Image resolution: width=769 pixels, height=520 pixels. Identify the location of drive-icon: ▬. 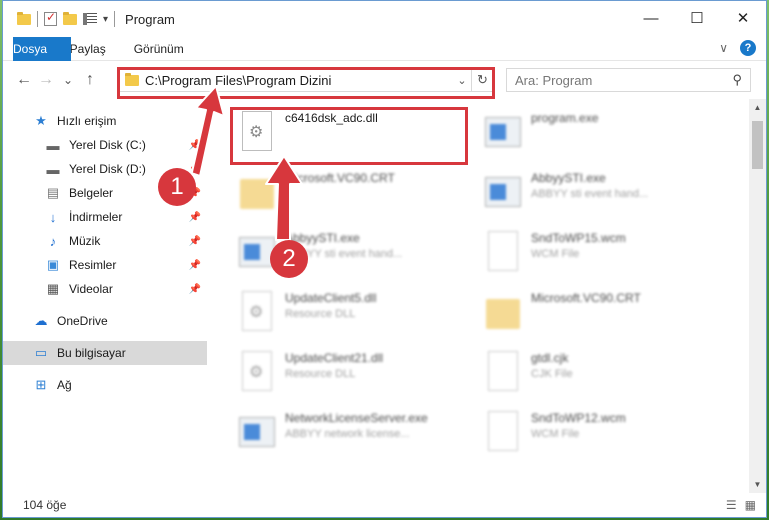
(53, 169).